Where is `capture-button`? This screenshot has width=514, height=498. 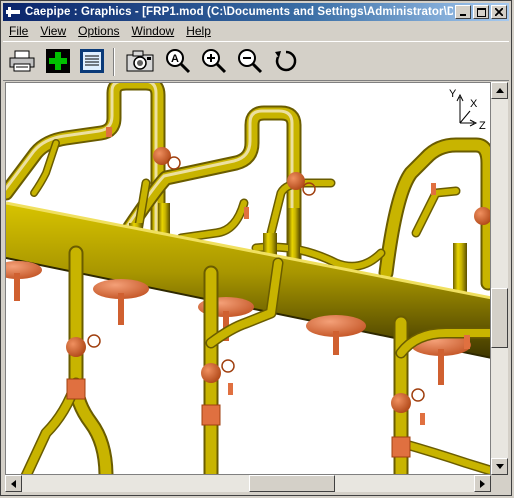
capture-button is located at coordinates (140, 61).